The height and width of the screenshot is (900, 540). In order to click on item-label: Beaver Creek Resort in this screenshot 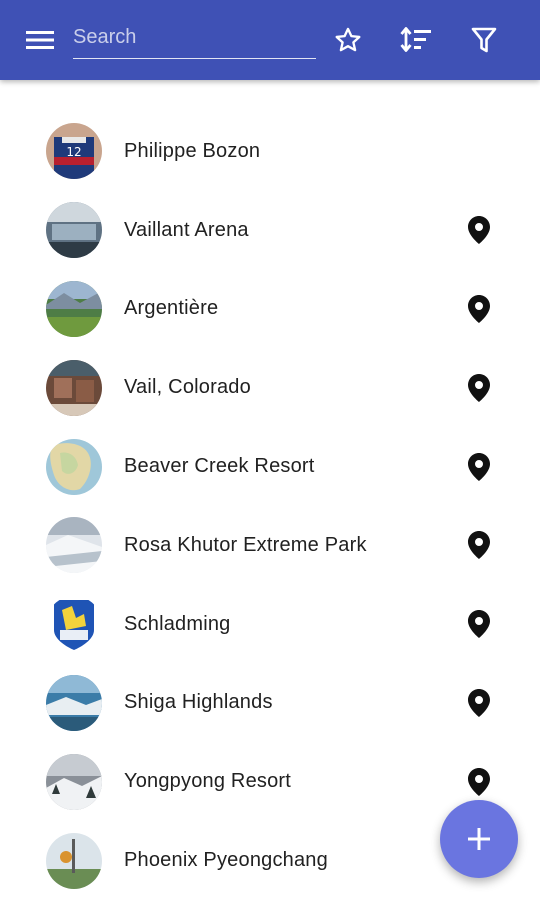, I will do `click(219, 466)`.